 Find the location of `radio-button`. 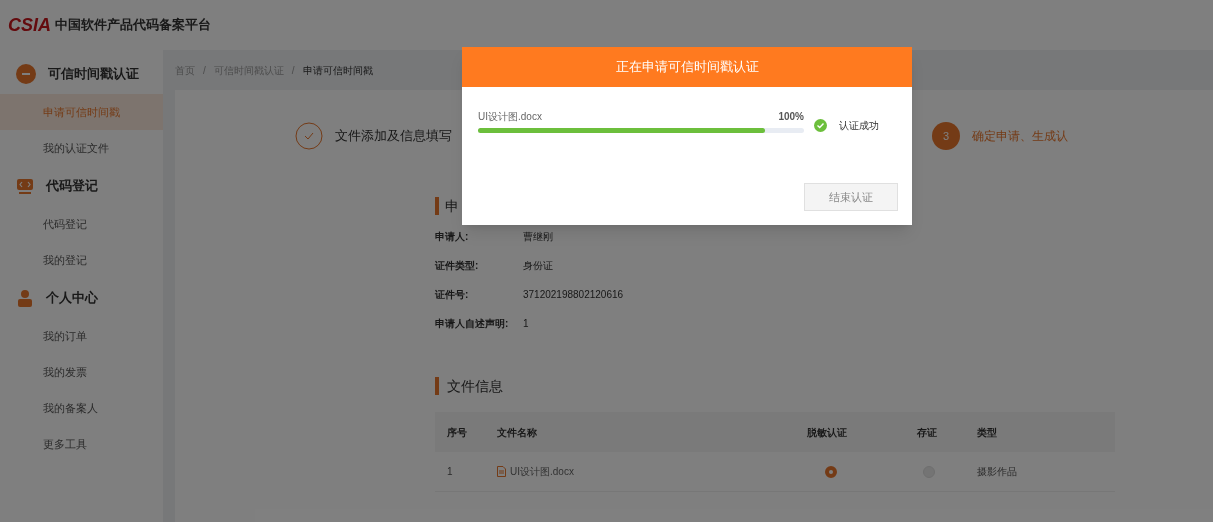

radio-button is located at coordinates (831, 471).